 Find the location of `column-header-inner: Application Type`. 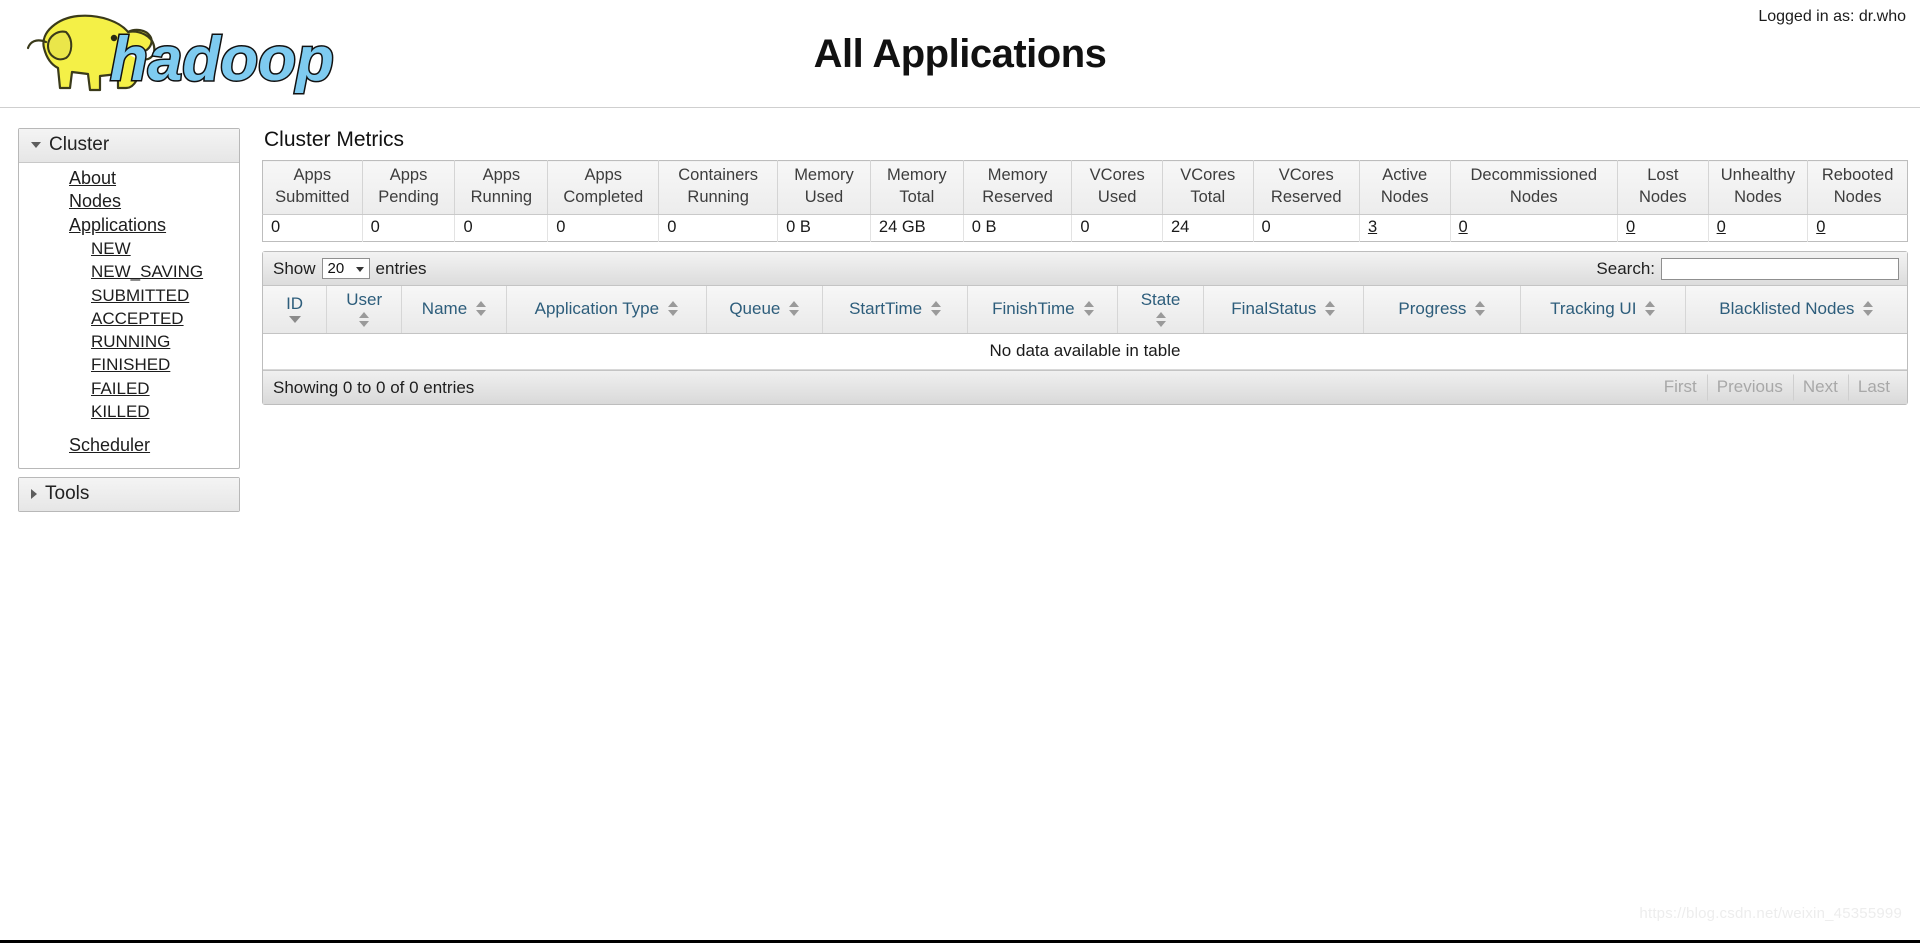

column-header-inner: Application Type is located at coordinates (606, 309).